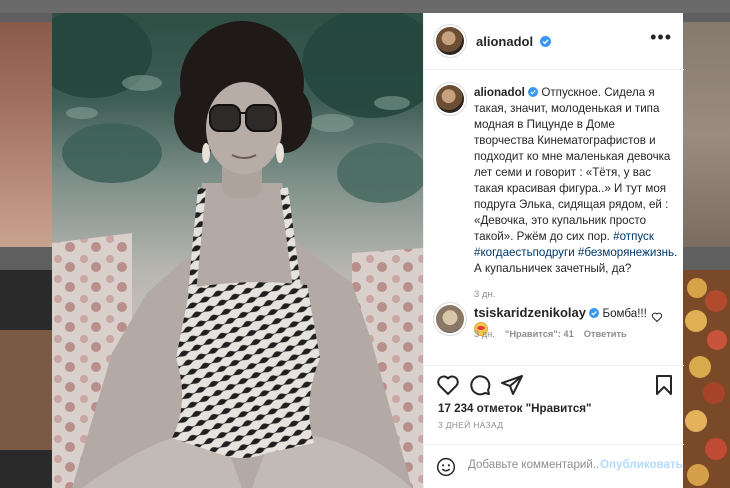 Image resolution: width=730 pixels, height=488 pixels. What do you see at coordinates (515, 408) in the screenshot?
I see `likes-count: 17 234 отметок "Нравится"` at bounding box center [515, 408].